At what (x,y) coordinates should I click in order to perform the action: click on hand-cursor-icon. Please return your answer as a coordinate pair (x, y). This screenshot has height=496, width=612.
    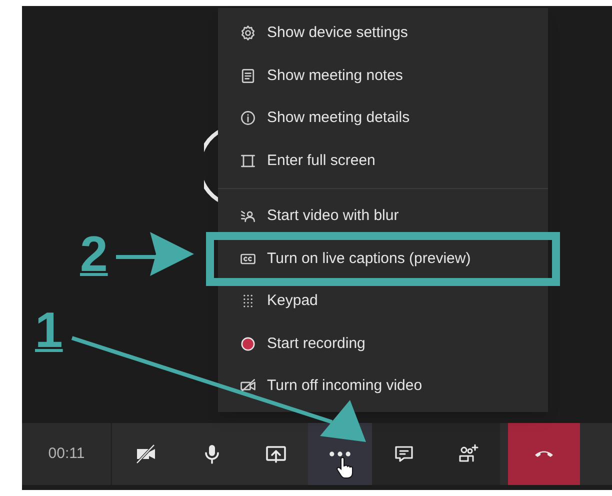
    Looking at the image, I should click on (345, 468).